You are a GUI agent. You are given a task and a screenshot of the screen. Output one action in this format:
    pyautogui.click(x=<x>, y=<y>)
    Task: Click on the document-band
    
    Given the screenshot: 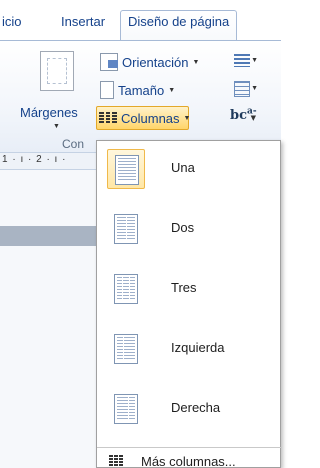 What is the action you would take?
    pyautogui.click(x=50, y=236)
    